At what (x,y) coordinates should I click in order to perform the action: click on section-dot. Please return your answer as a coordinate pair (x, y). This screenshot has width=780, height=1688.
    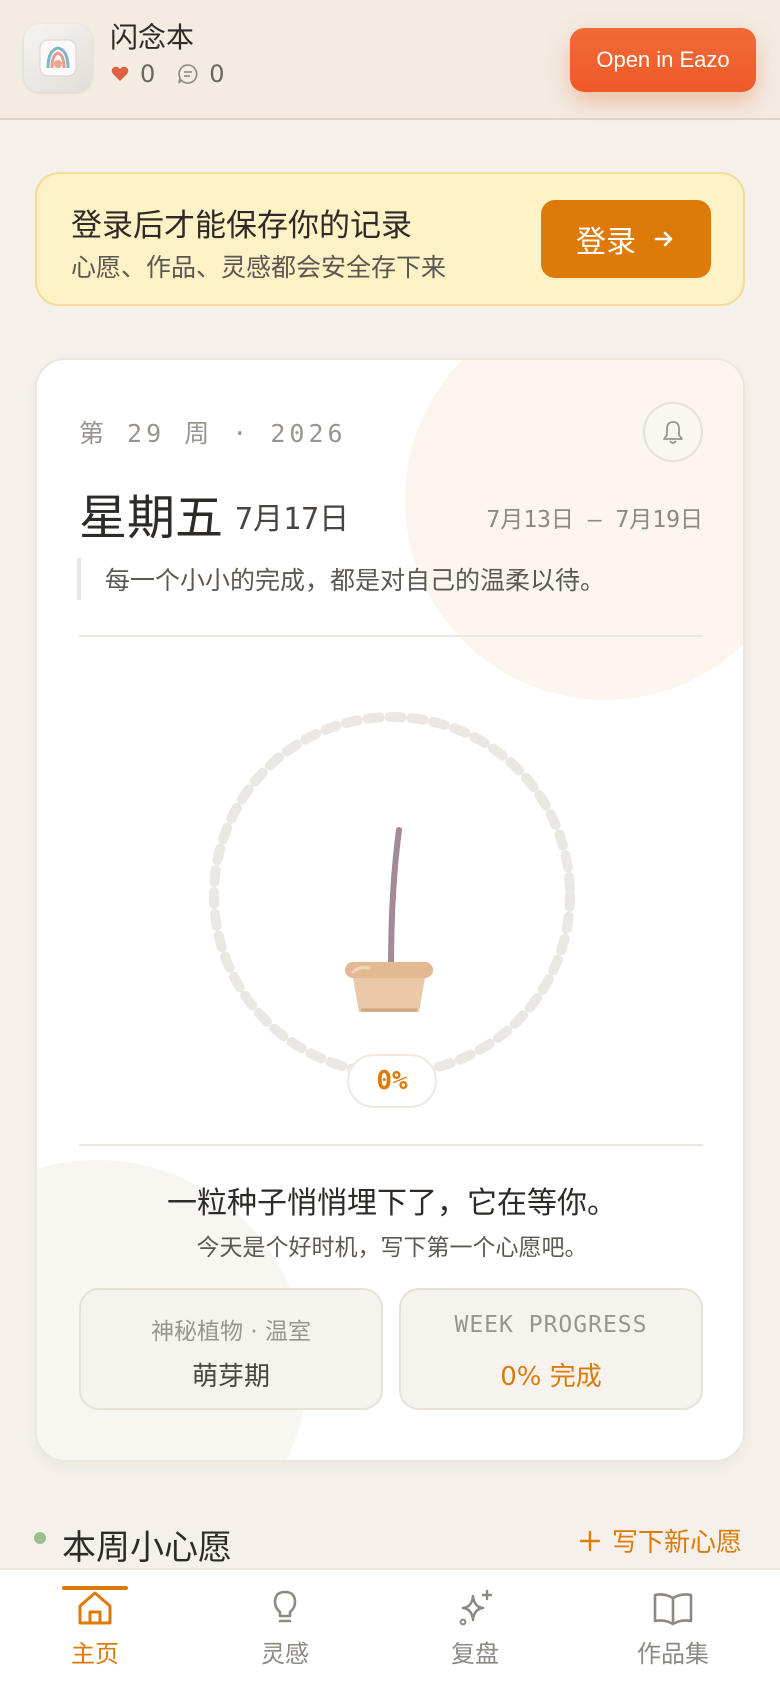
    Looking at the image, I should click on (40, 1538).